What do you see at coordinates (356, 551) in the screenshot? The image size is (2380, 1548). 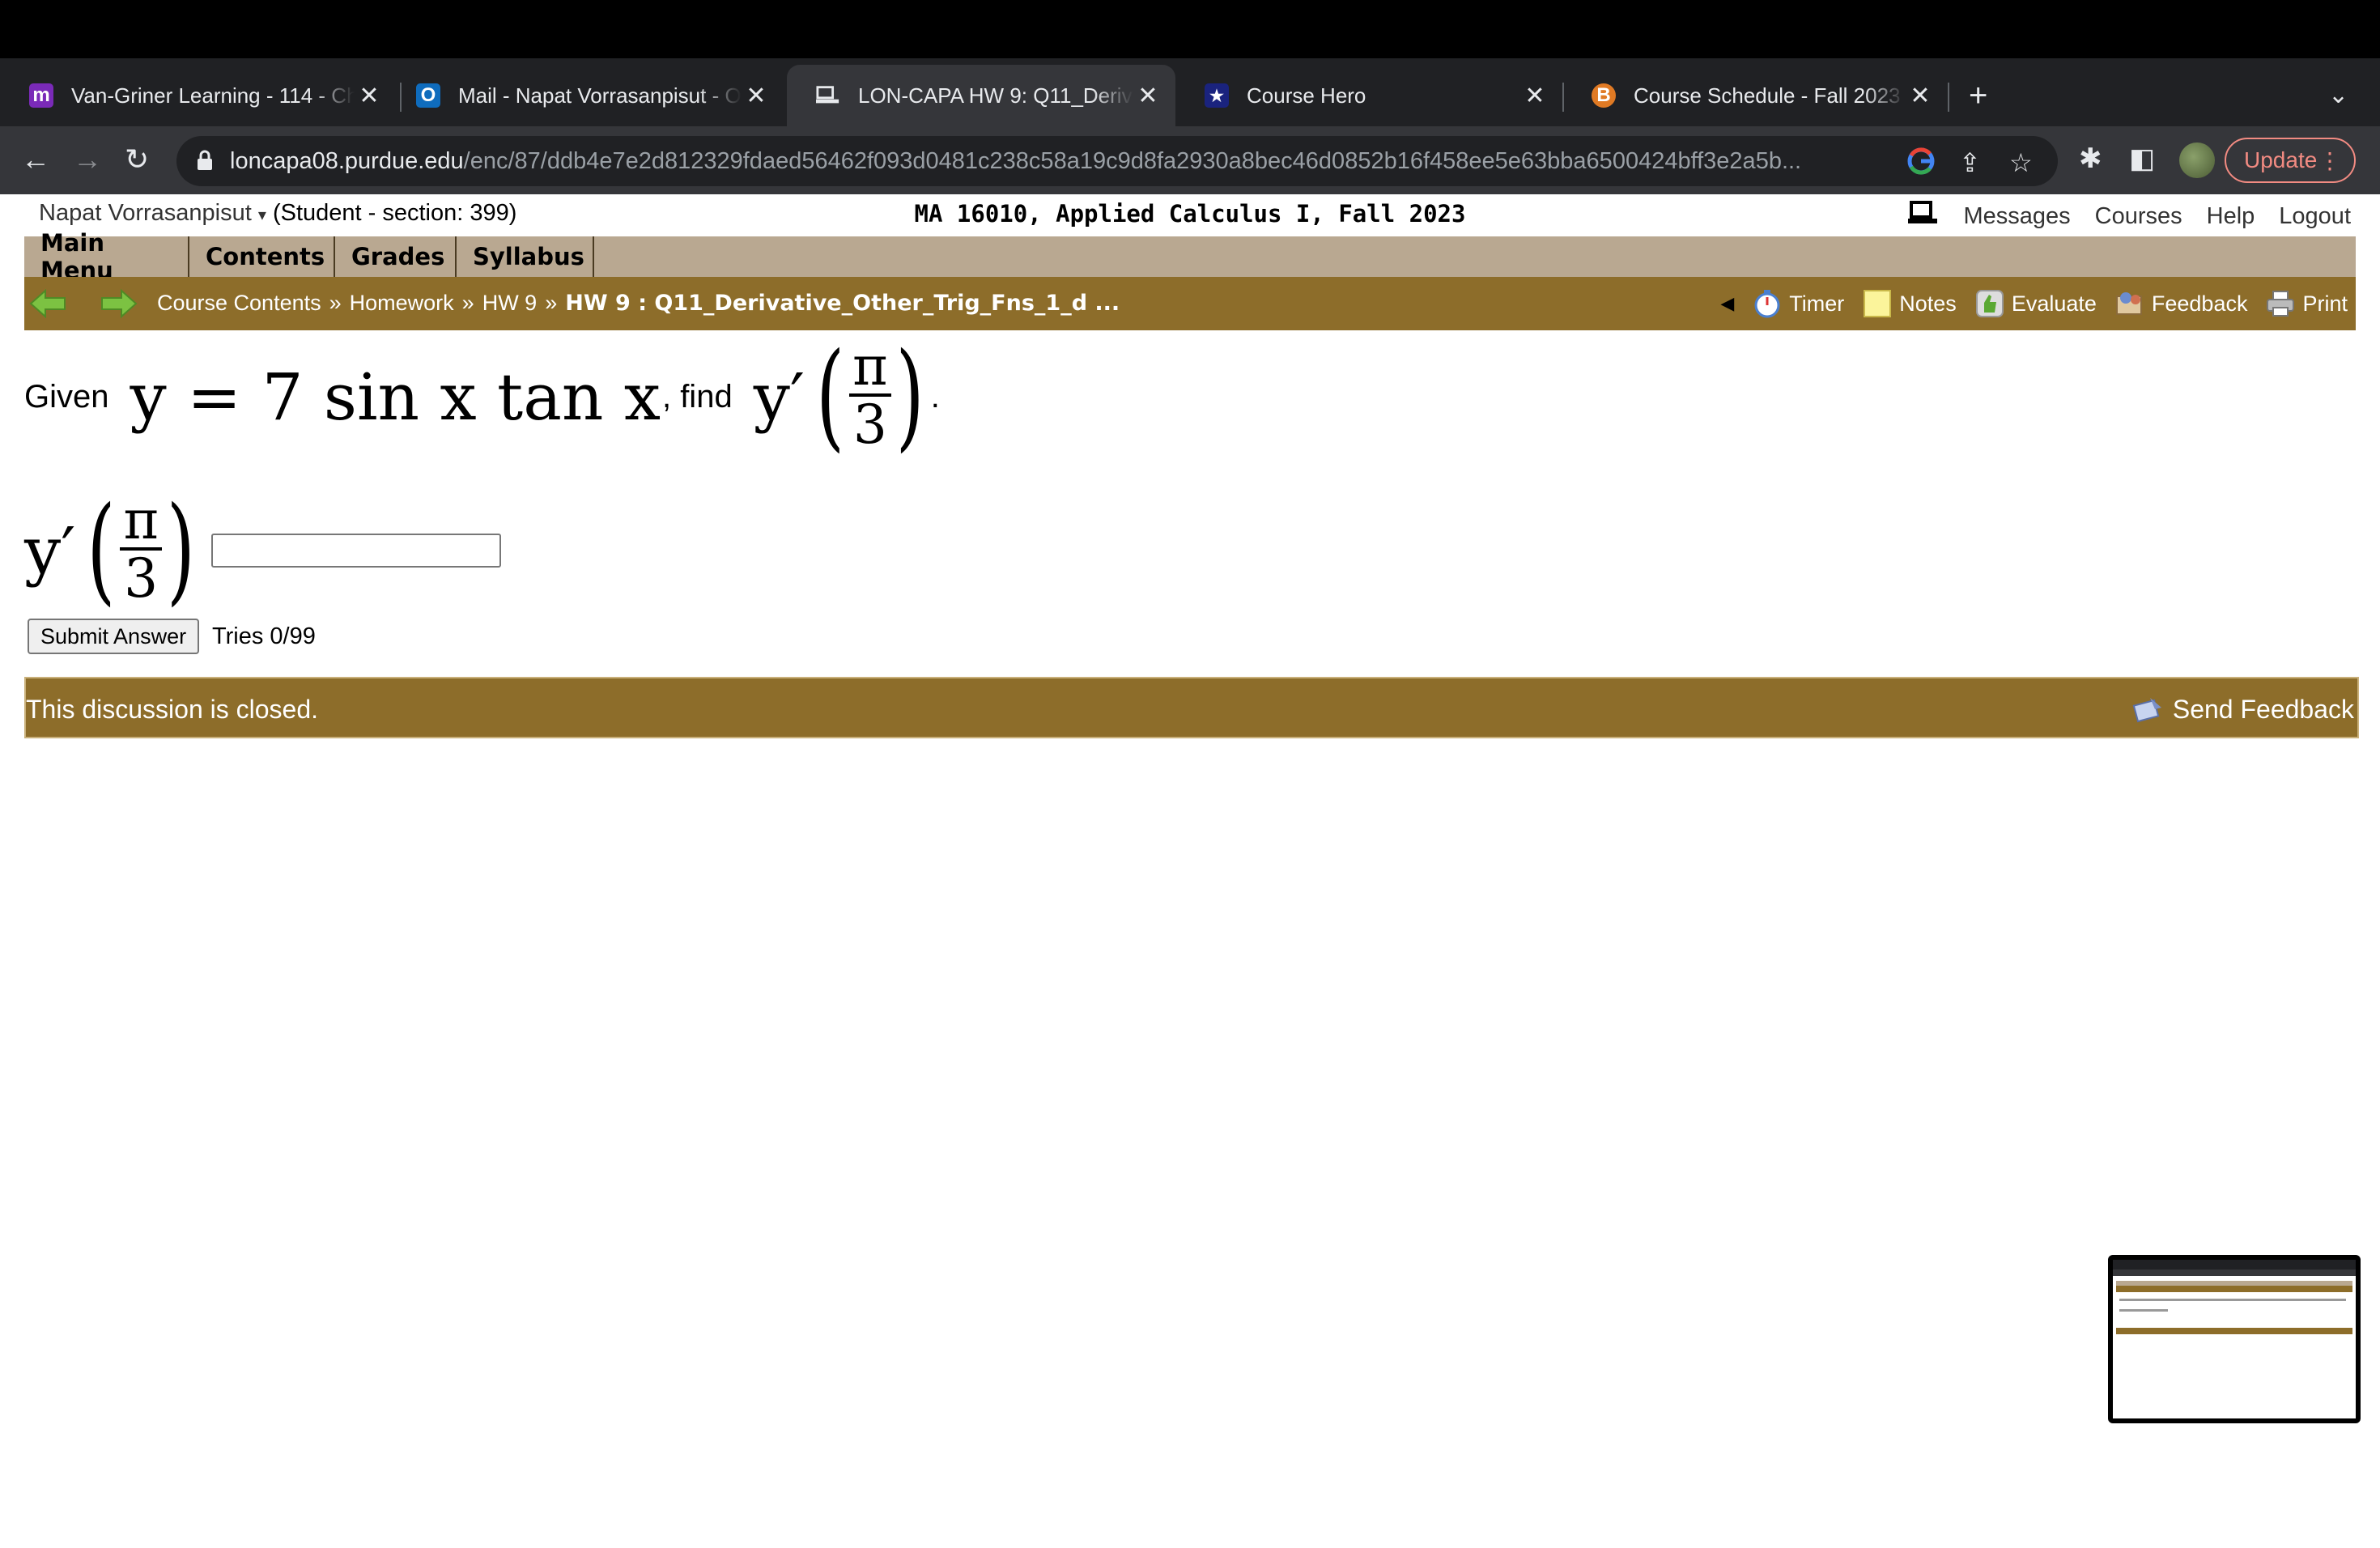 I see `answer-input` at bounding box center [356, 551].